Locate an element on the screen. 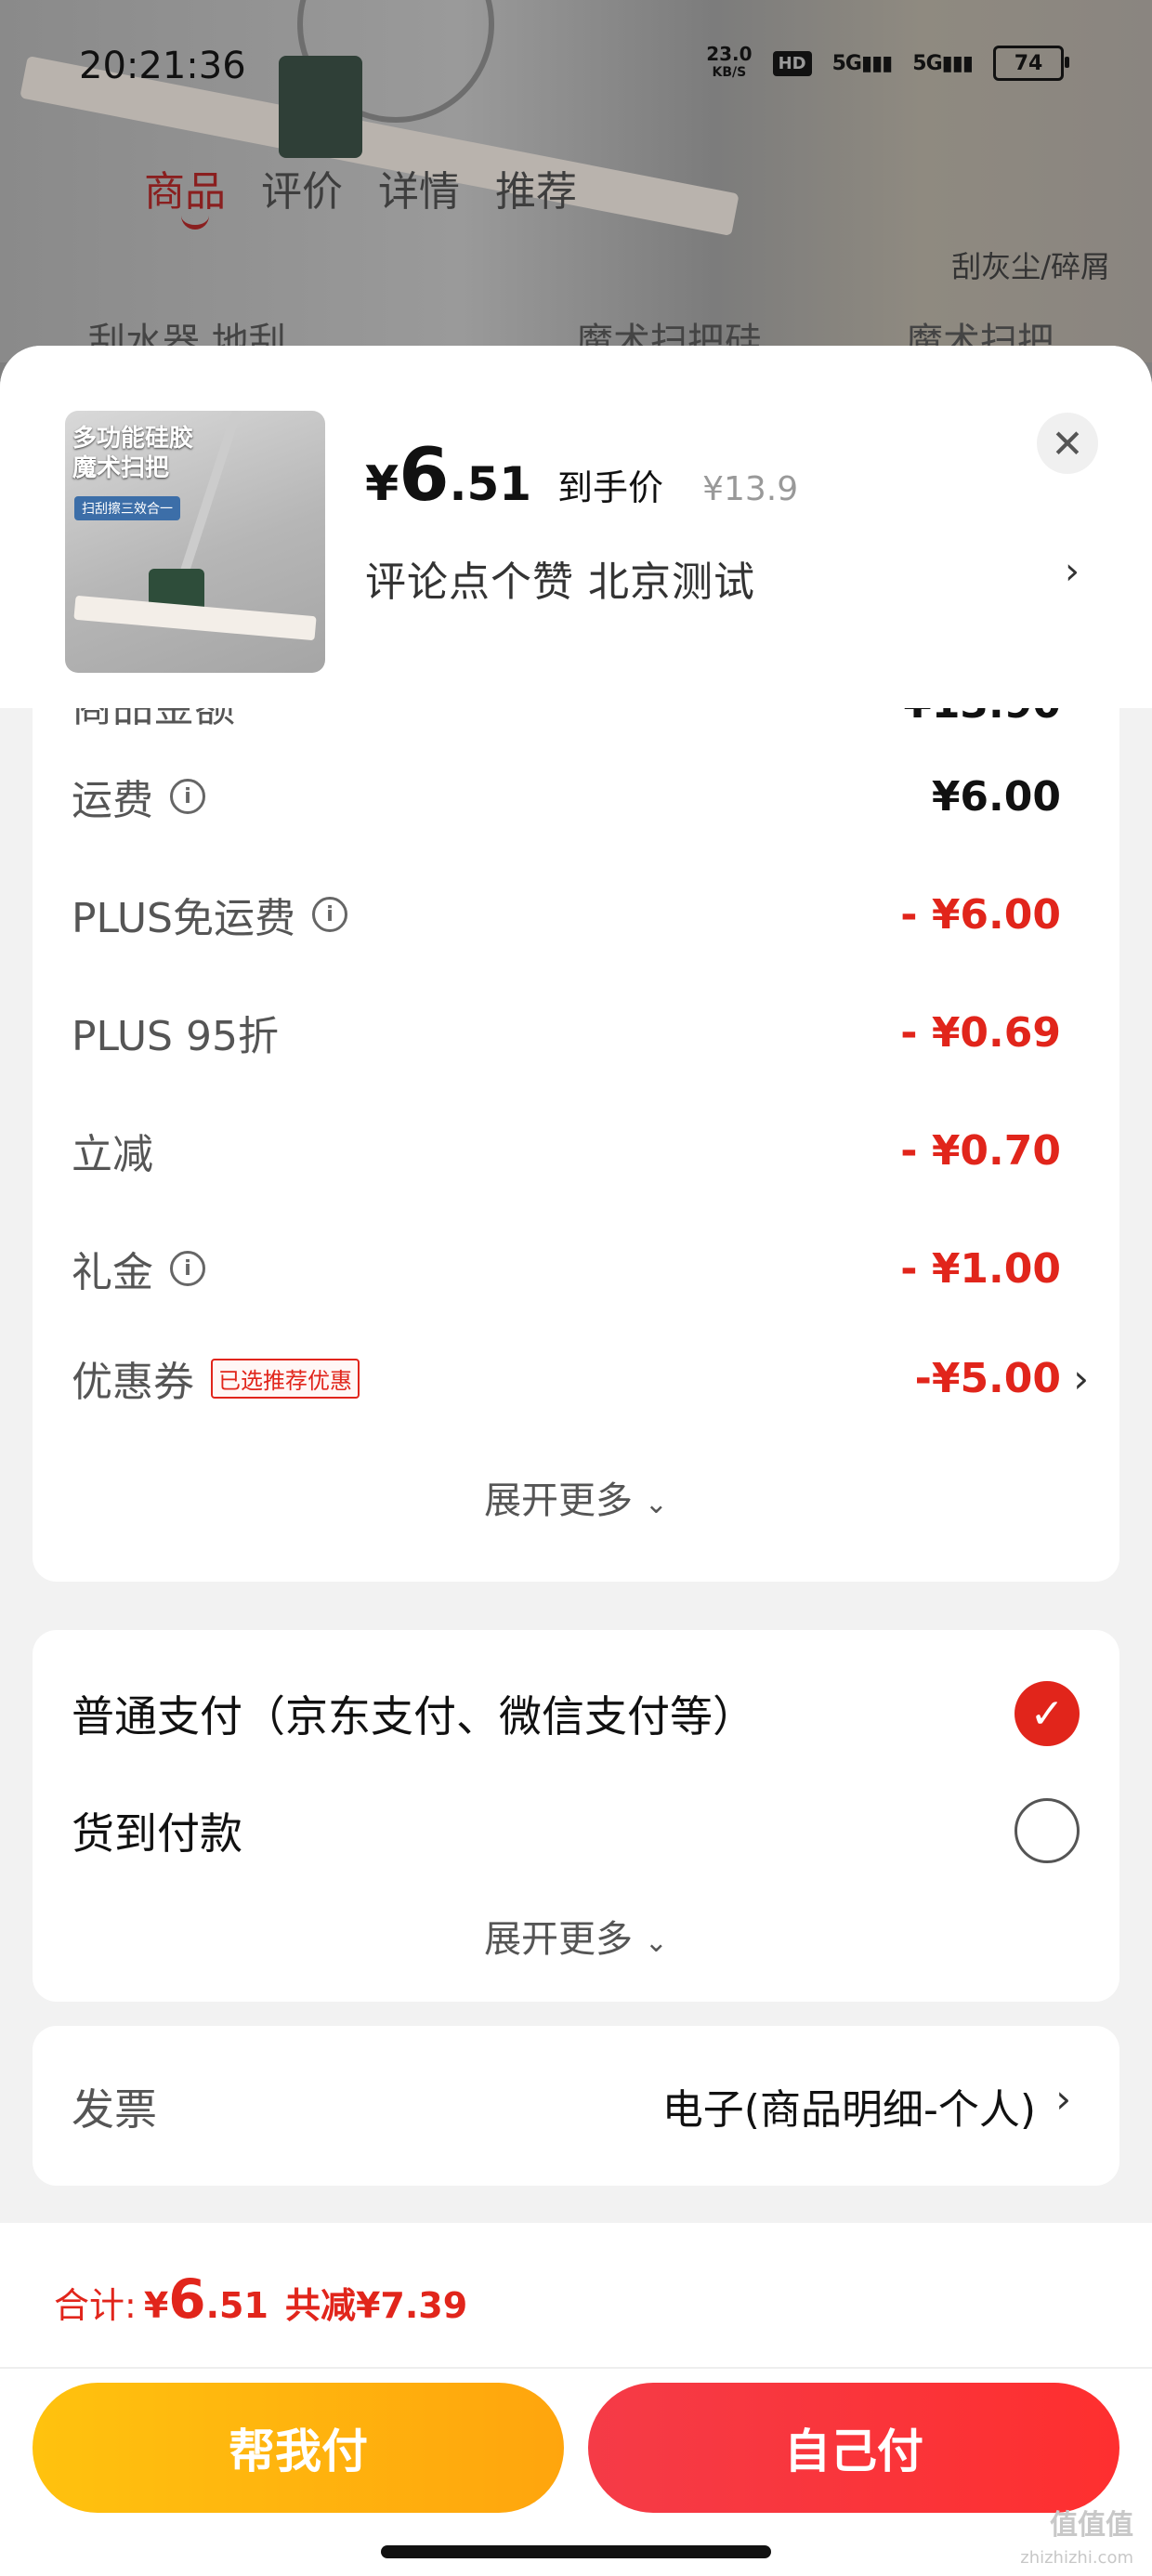  coupon-badge: 已选推荐优惠 is located at coordinates (285, 1378).